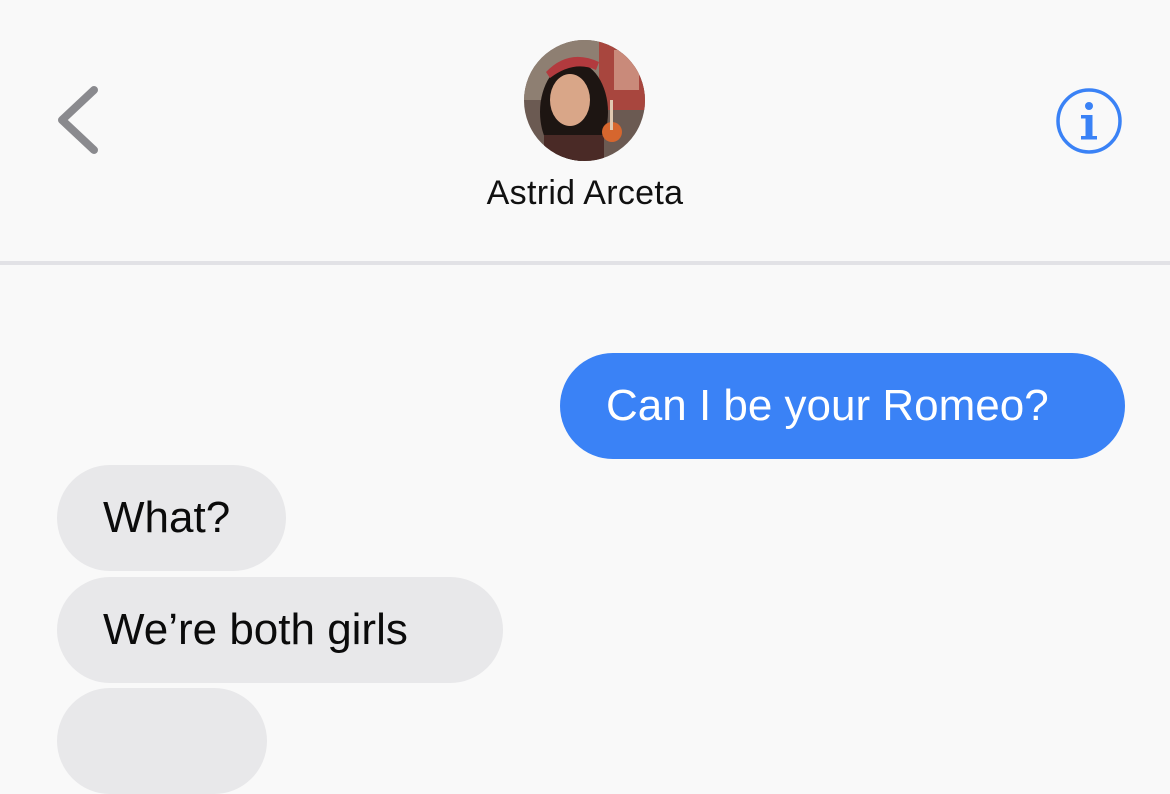 This screenshot has height=794, width=1170. What do you see at coordinates (78, 120) in the screenshot?
I see `chevron-left-icon` at bounding box center [78, 120].